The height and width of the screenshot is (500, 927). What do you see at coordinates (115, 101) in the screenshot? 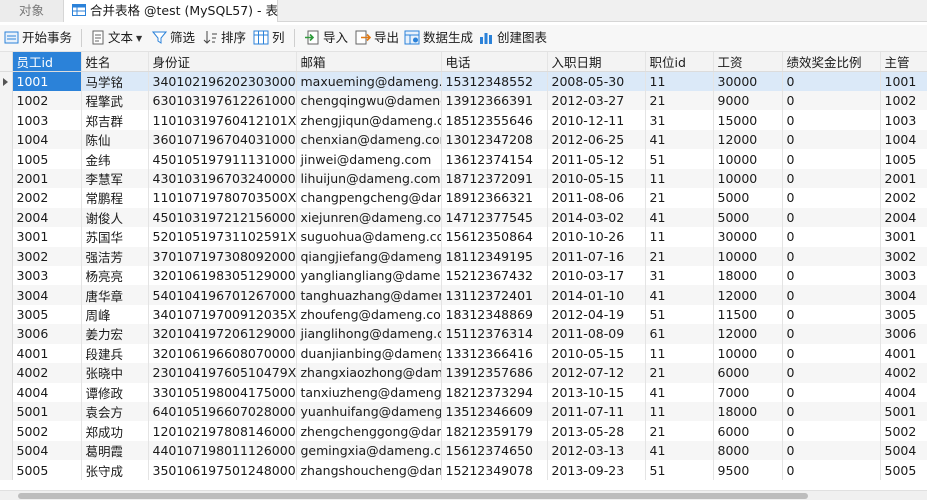
I see `table-cell: 程擎武` at bounding box center [115, 101].